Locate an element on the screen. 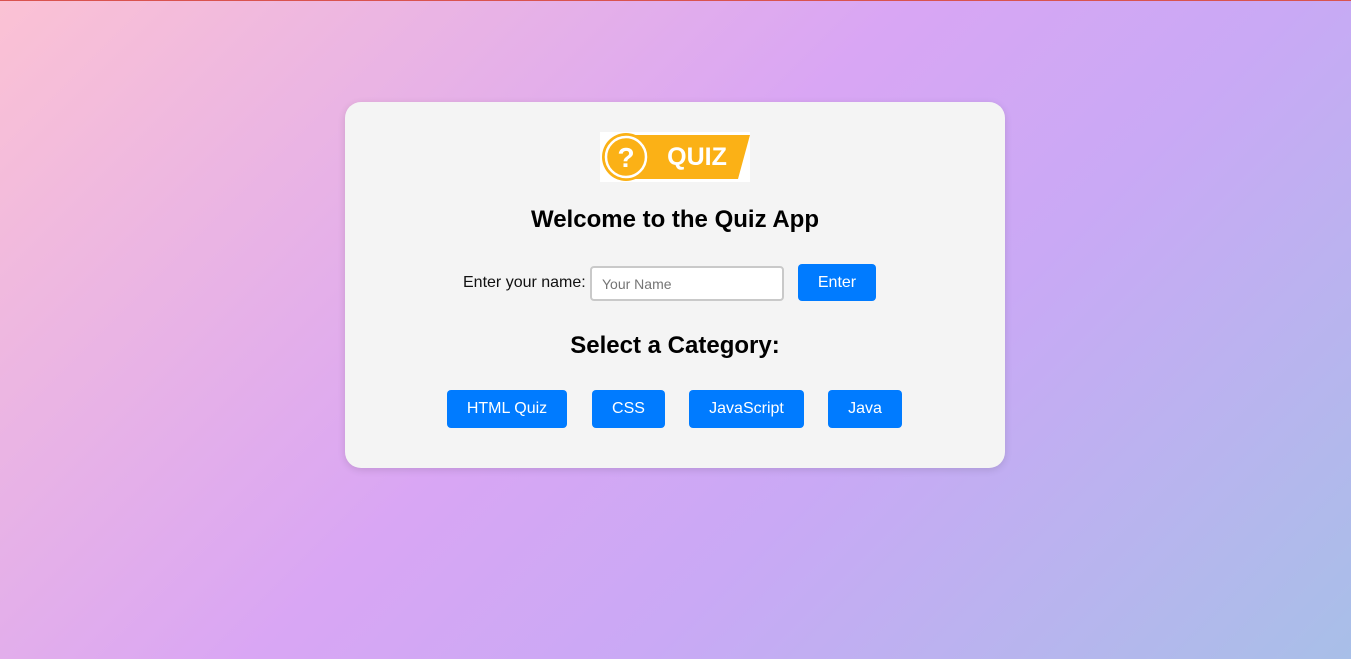 This screenshot has width=1351, height=659. category-button-java: Java is located at coordinates (865, 409).